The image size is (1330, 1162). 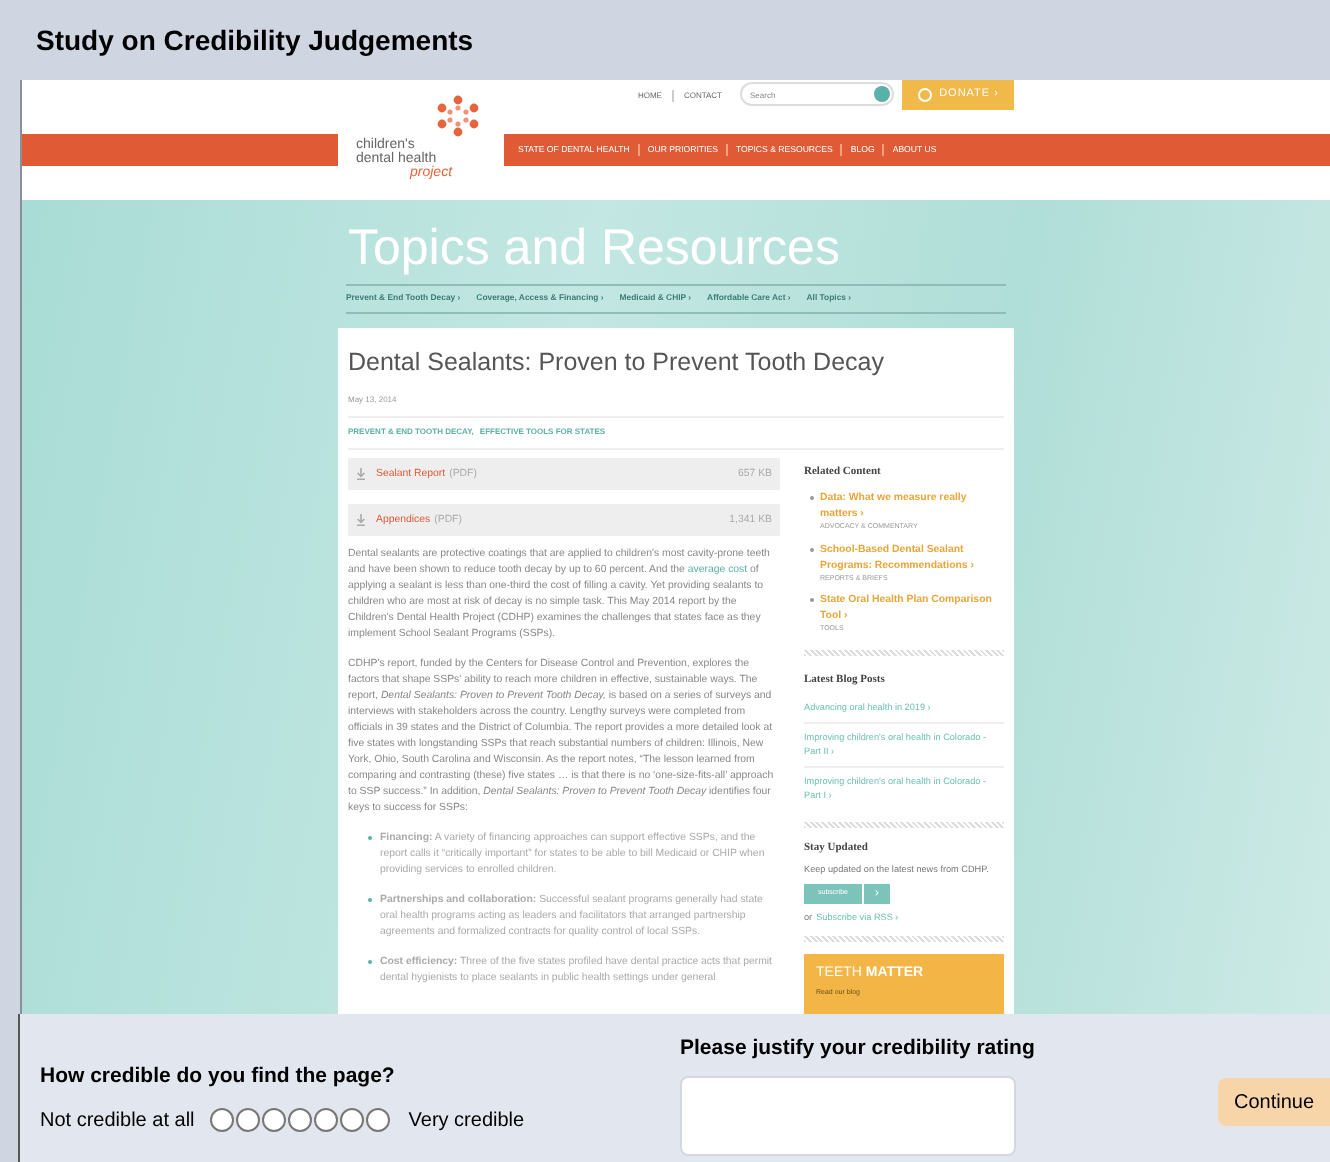 What do you see at coordinates (857, 1049) in the screenshot?
I see `justify-label: Please justify your credibility rating` at bounding box center [857, 1049].